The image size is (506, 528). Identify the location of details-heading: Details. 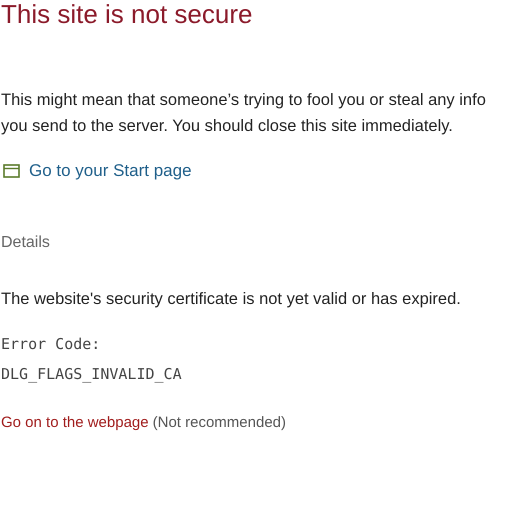
(26, 243).